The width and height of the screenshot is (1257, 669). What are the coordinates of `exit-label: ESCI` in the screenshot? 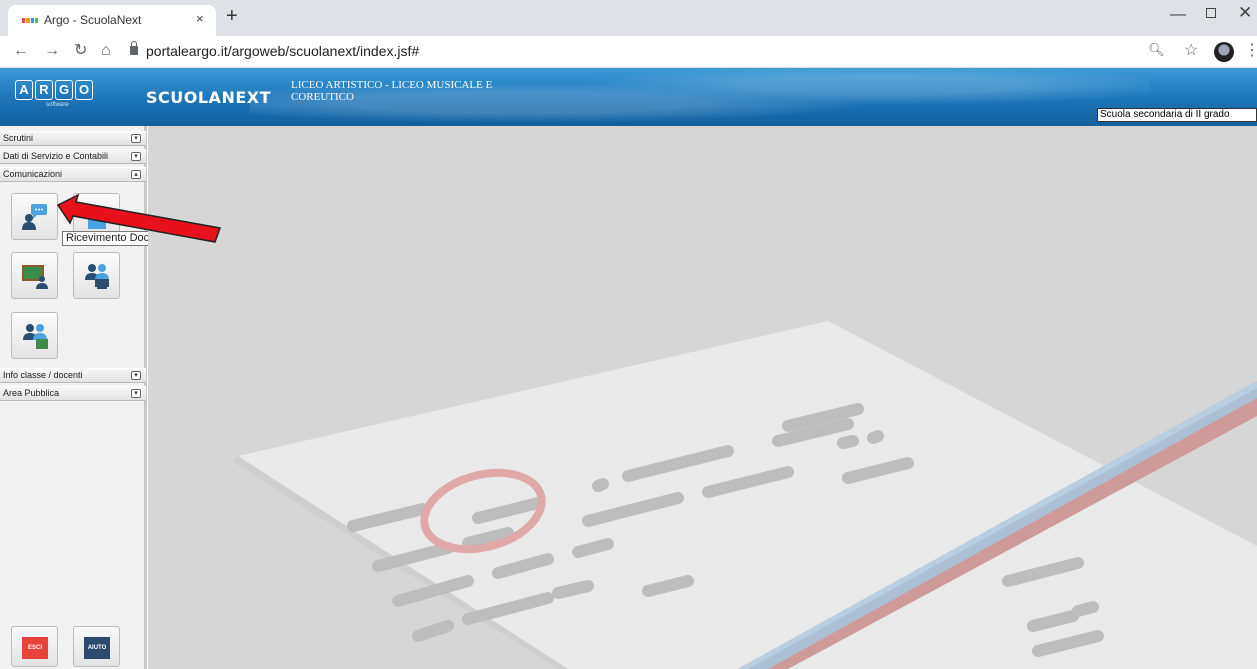 It's located at (35, 648).